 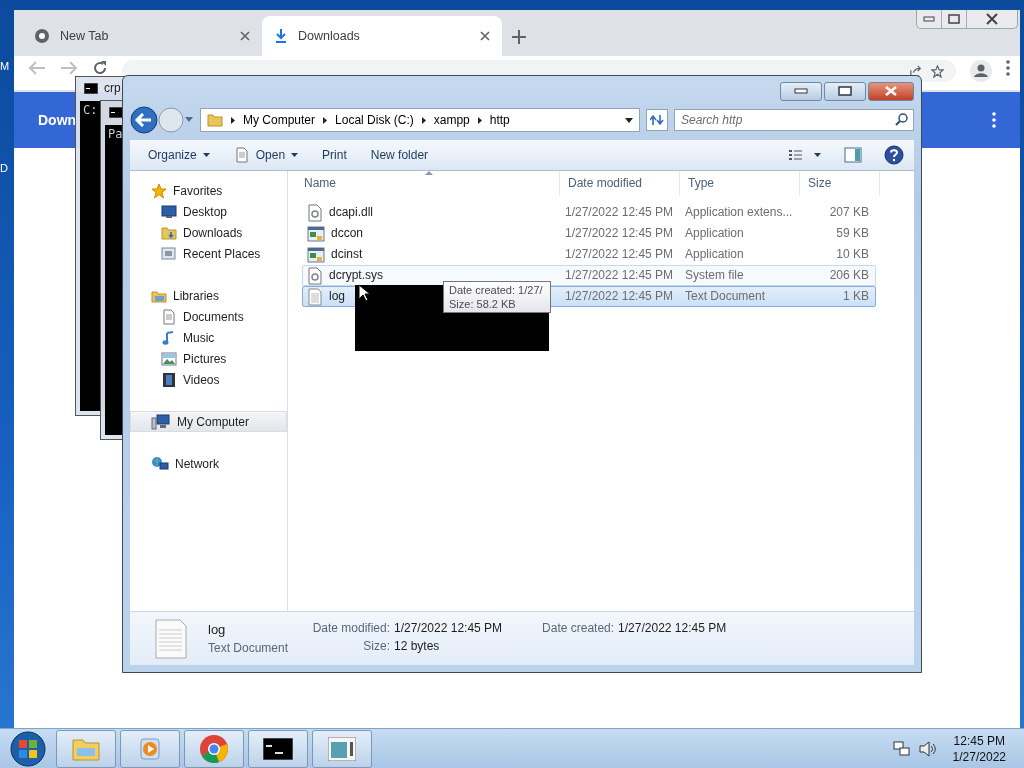 I want to click on table-cell-text: Application, so click(x=714, y=233).